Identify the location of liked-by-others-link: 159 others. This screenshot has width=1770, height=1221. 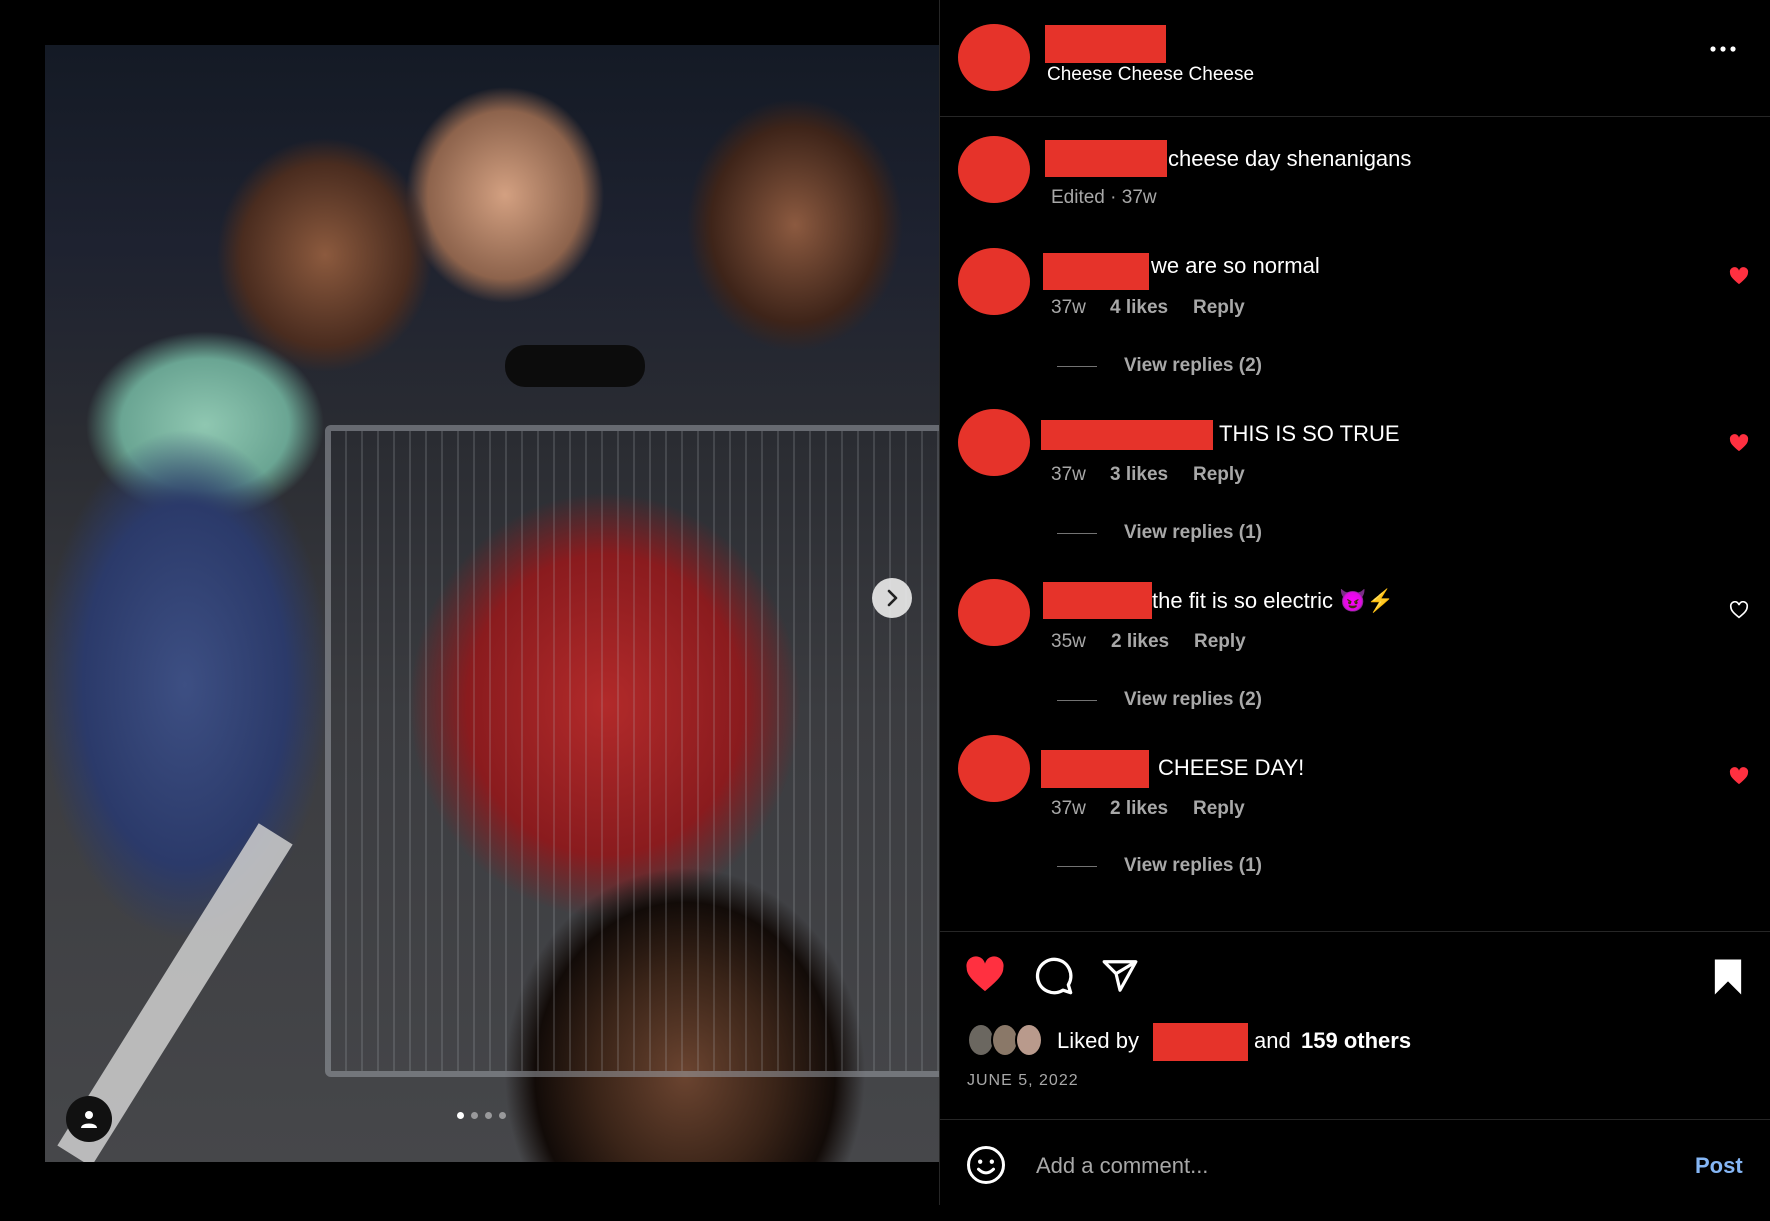
(1356, 1041).